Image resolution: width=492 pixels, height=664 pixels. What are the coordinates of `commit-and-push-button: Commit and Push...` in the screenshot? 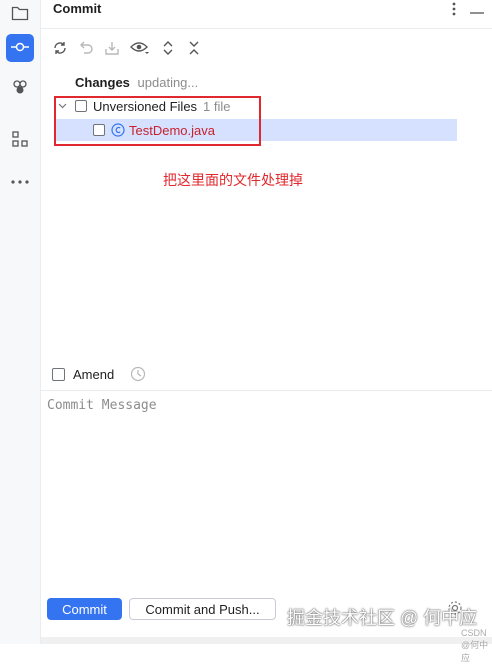 It's located at (202, 609).